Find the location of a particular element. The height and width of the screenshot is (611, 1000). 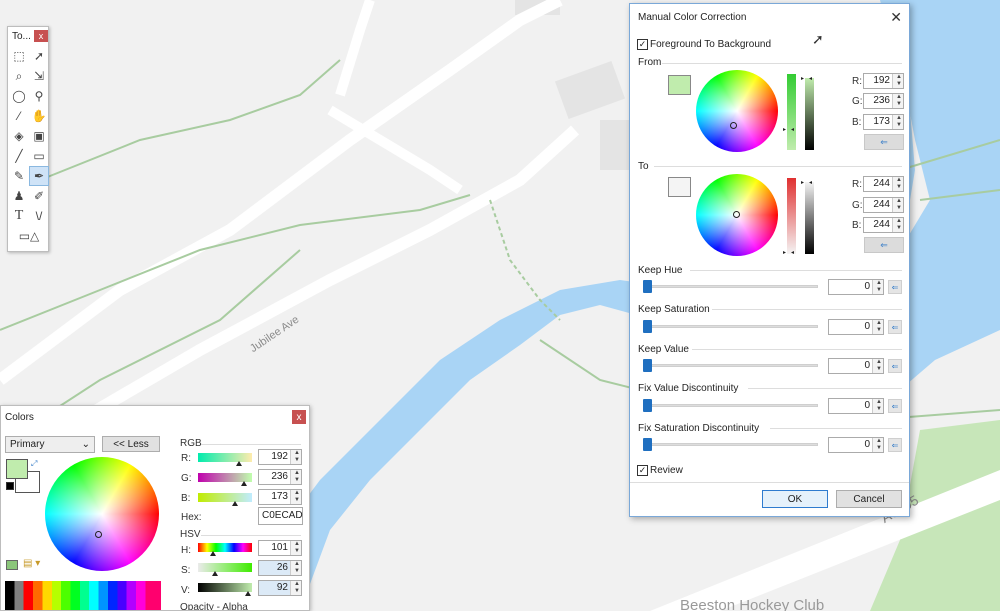

from-b-input: 173 ▲ ▼ is located at coordinates (883, 122).